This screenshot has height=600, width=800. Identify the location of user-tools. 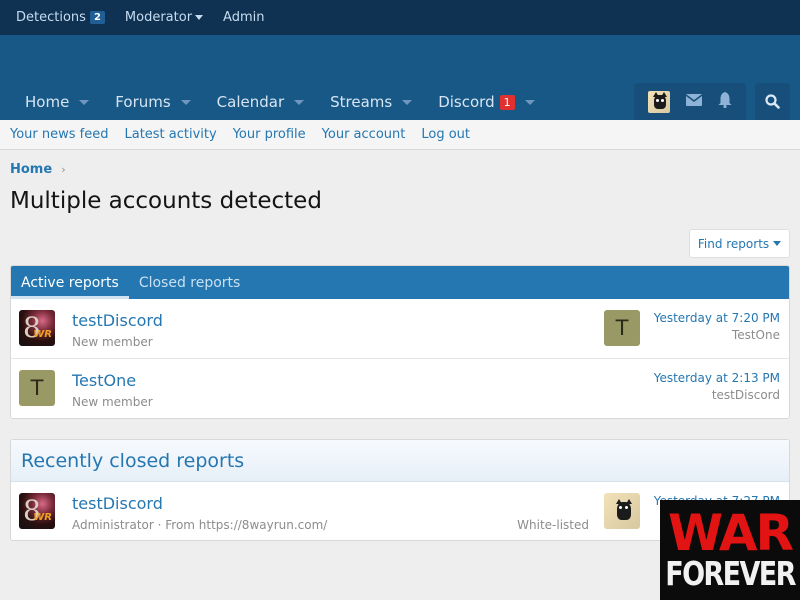
(690, 101).